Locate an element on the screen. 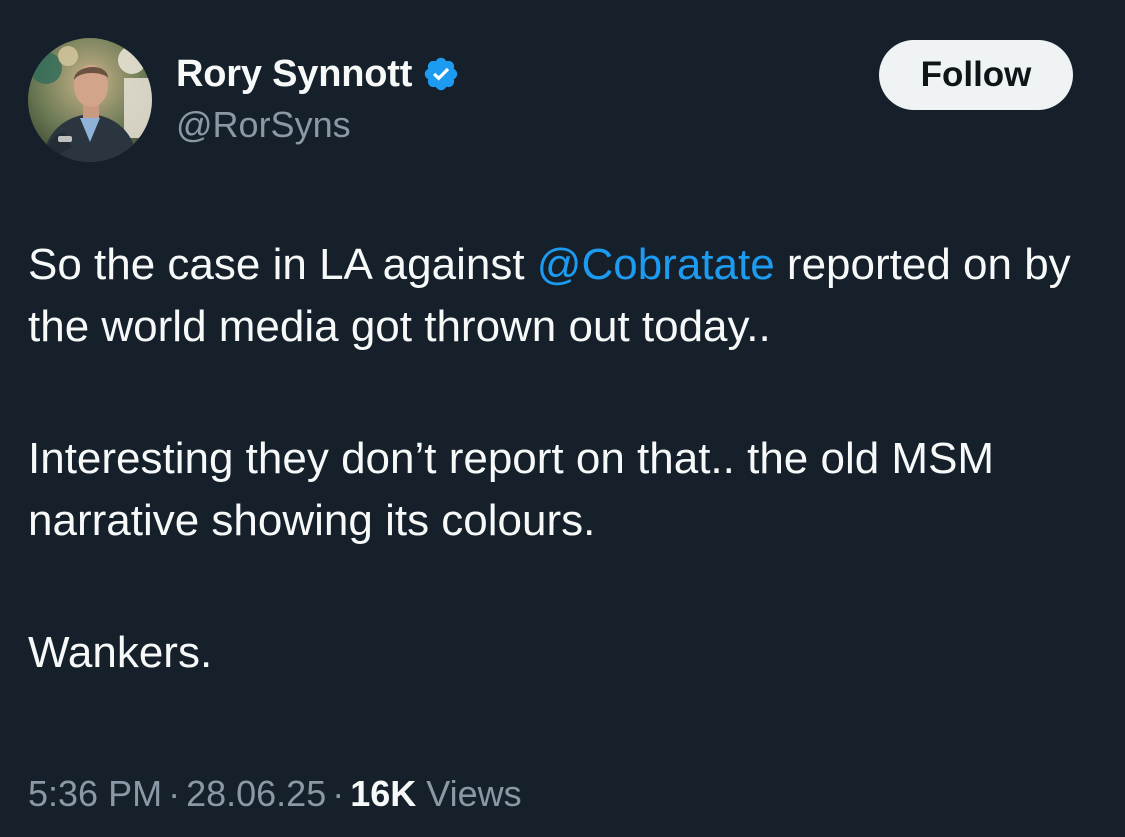 The height and width of the screenshot is (837, 1125). views-count: 16K is located at coordinates (383, 793).